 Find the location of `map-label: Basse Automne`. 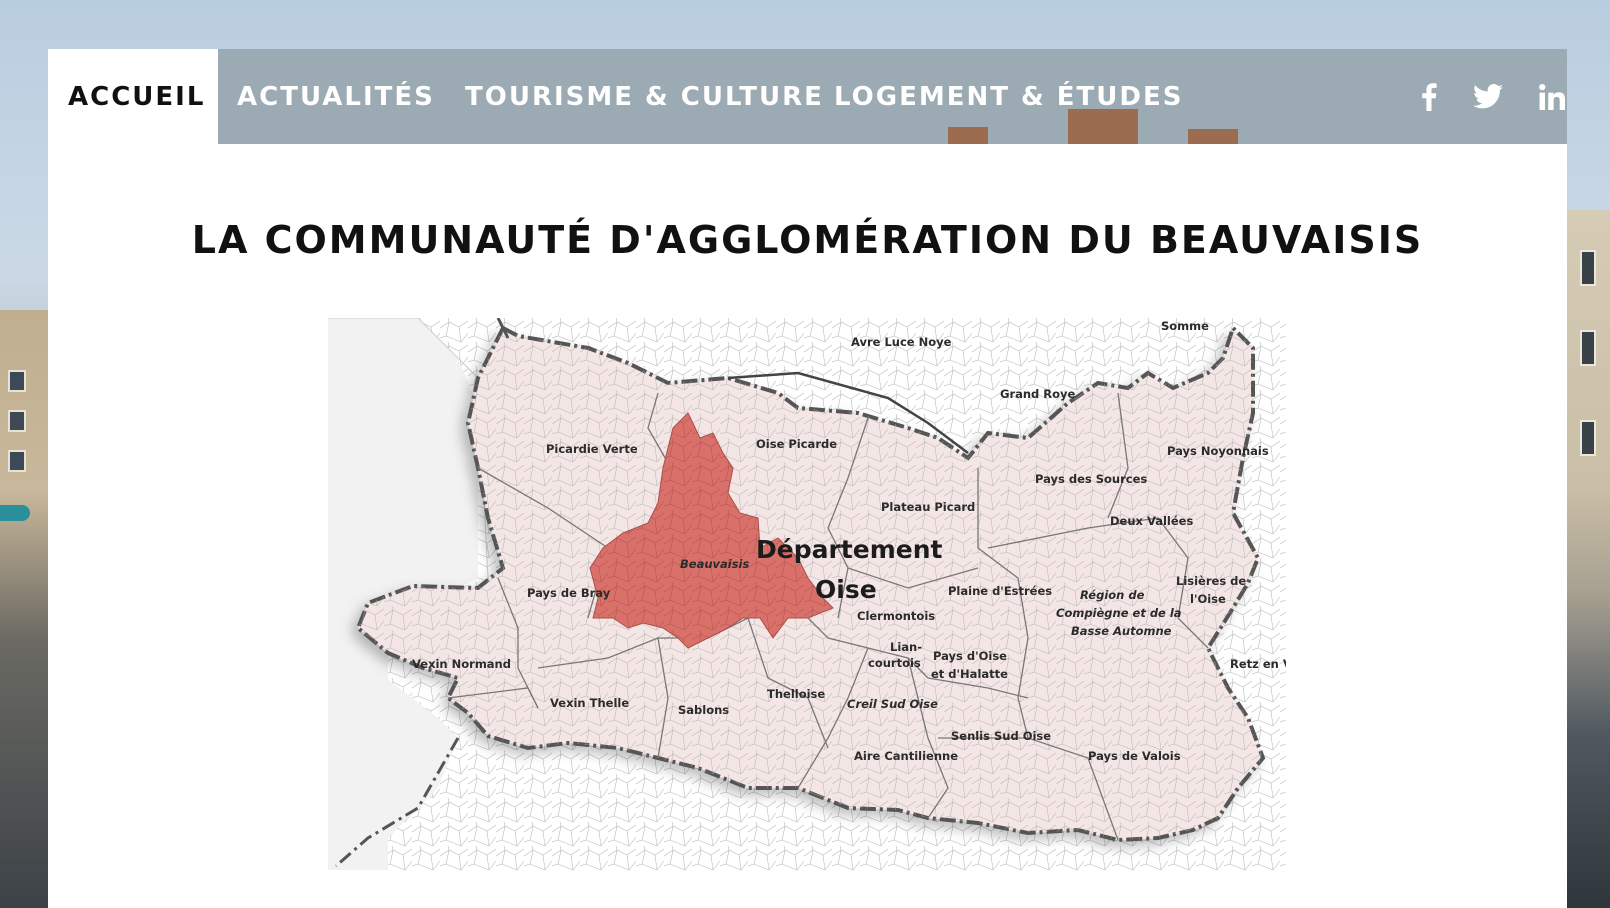

map-label: Basse Automne is located at coordinates (1121, 631).